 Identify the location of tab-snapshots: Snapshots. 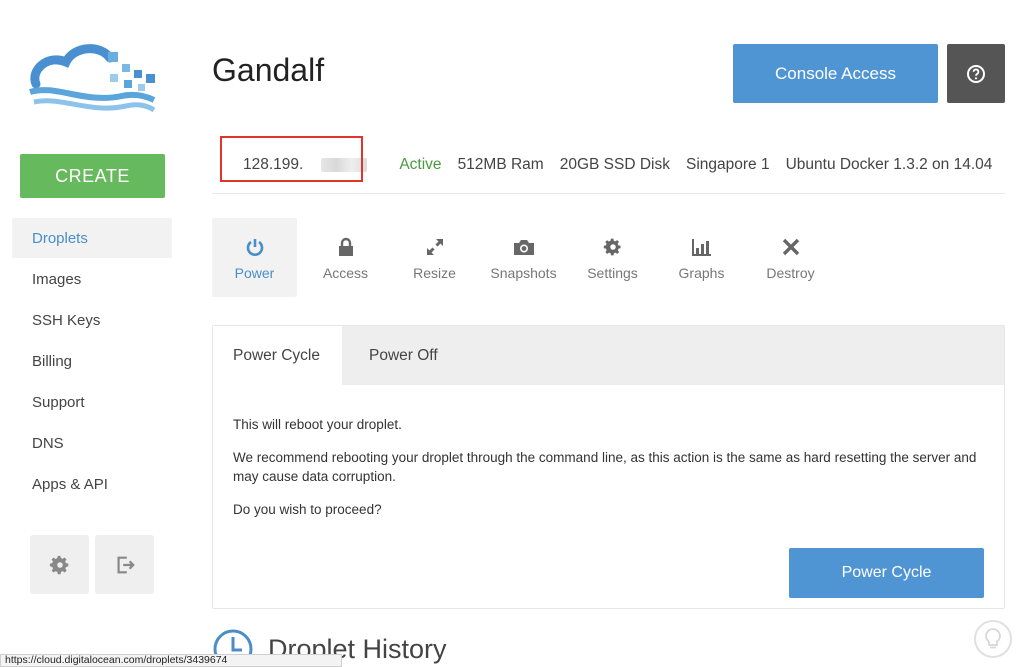
(523, 257).